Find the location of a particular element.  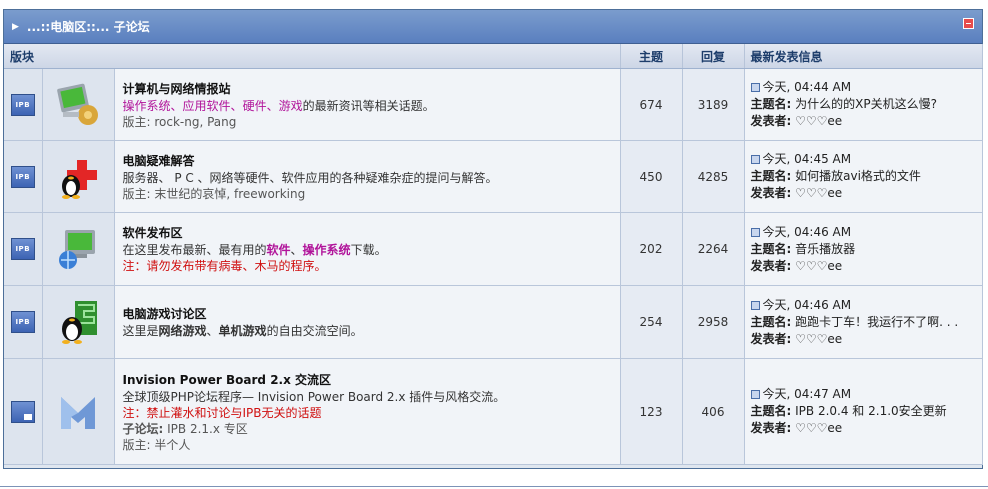

last-post-topic-line: 主题名: 为什么的的XP关机这么慢? is located at coordinates (866, 104).